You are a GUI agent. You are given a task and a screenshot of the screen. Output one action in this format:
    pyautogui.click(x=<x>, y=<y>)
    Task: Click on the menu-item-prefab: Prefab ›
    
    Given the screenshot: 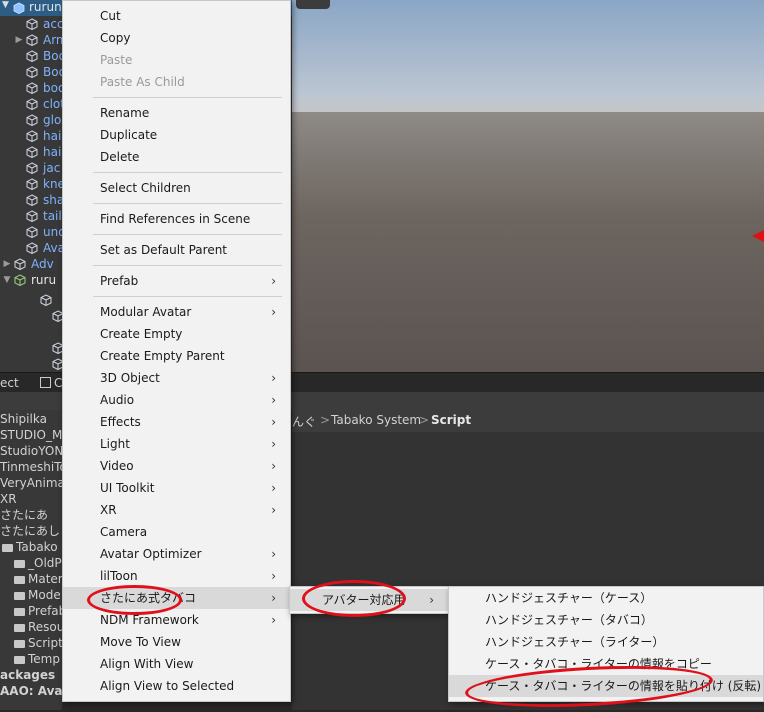 What is the action you would take?
    pyautogui.click(x=176, y=281)
    